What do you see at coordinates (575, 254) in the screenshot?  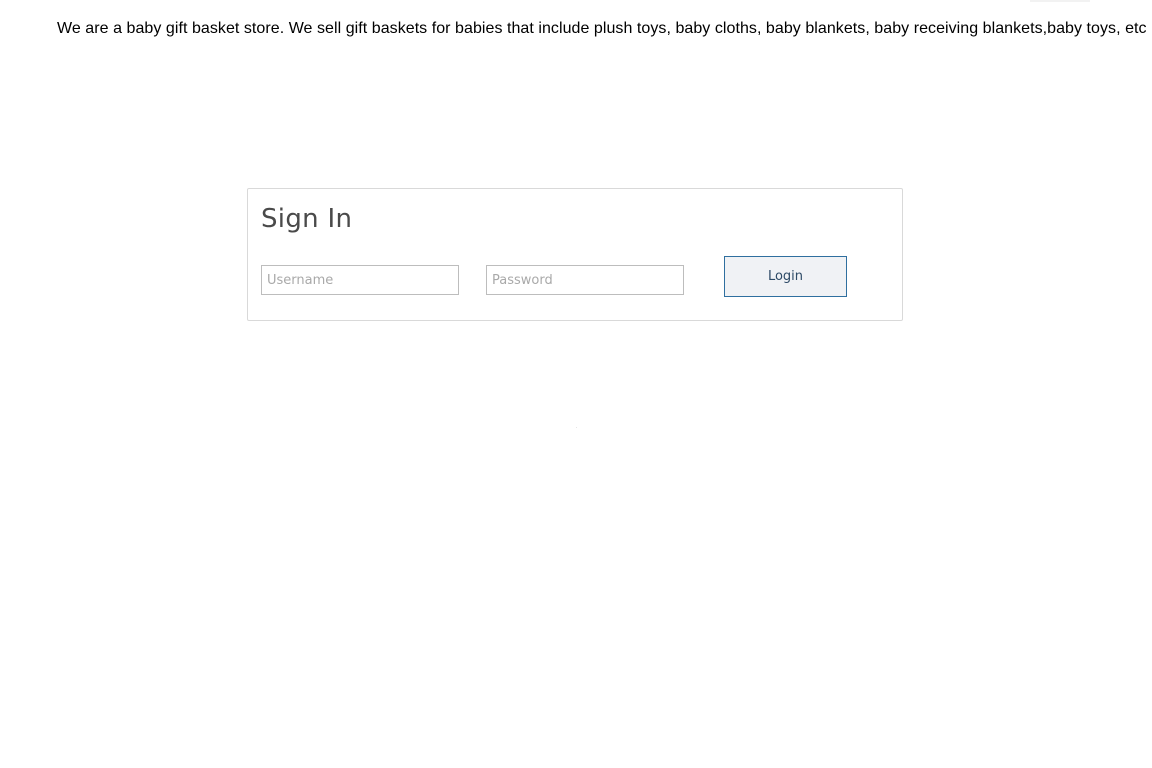 I see `sign-in-panel: Sign In Login` at bounding box center [575, 254].